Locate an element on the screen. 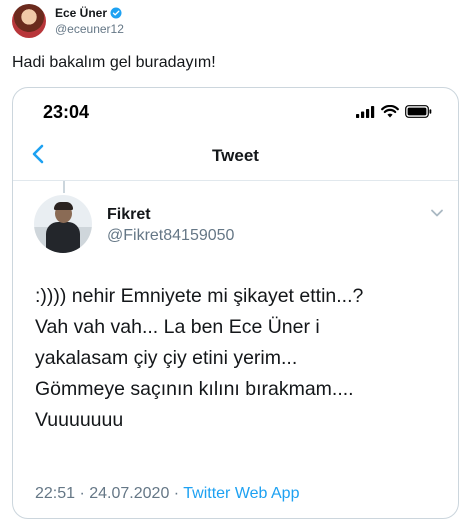  nav-bar: Tweet is located at coordinates (235, 157).